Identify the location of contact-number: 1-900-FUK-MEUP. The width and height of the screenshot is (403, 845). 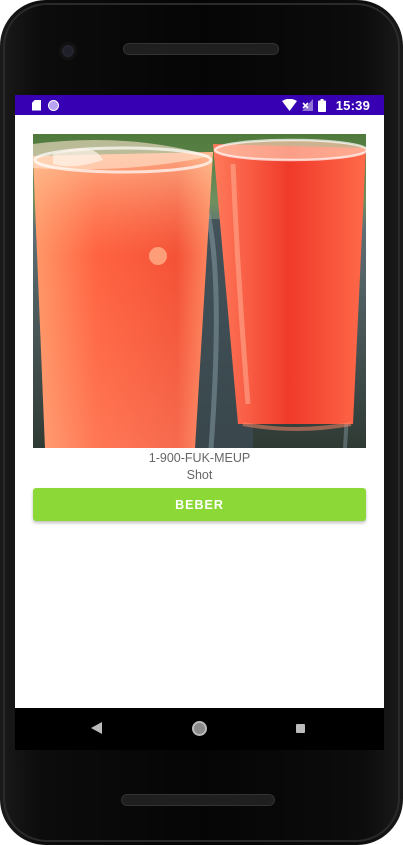
(199, 458).